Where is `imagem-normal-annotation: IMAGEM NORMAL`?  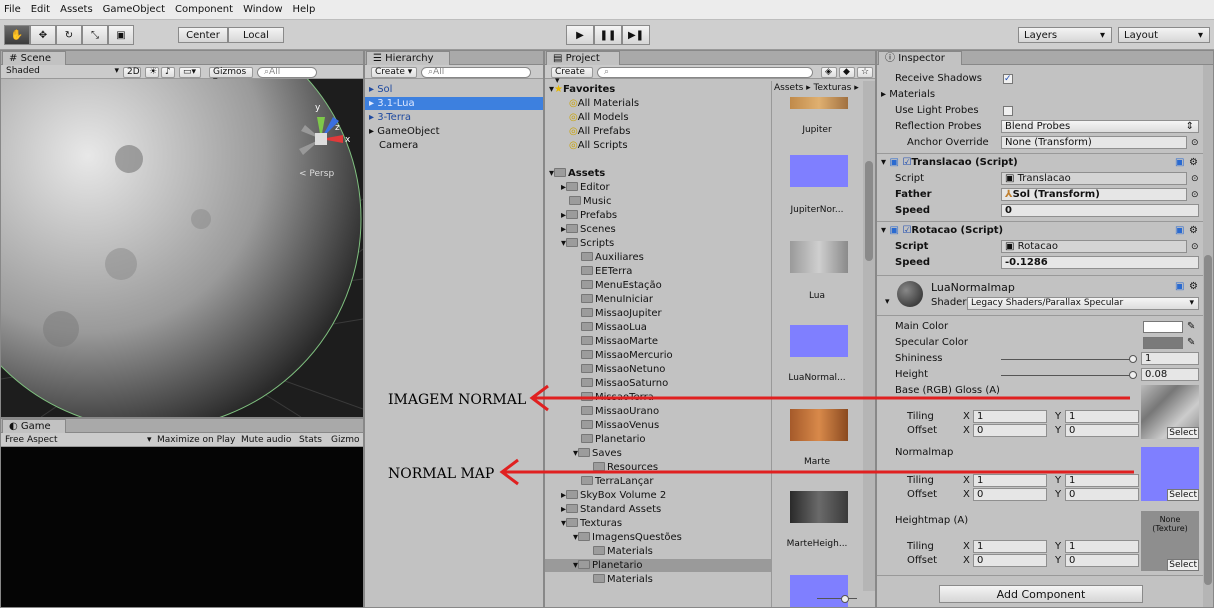
imagem-normal-annotation: IMAGEM NORMAL is located at coordinates (457, 400).